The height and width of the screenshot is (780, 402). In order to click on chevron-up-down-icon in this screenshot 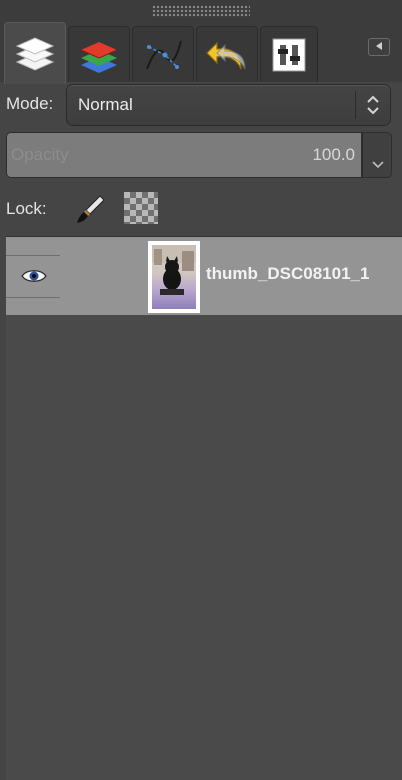, I will do `click(373, 107)`.